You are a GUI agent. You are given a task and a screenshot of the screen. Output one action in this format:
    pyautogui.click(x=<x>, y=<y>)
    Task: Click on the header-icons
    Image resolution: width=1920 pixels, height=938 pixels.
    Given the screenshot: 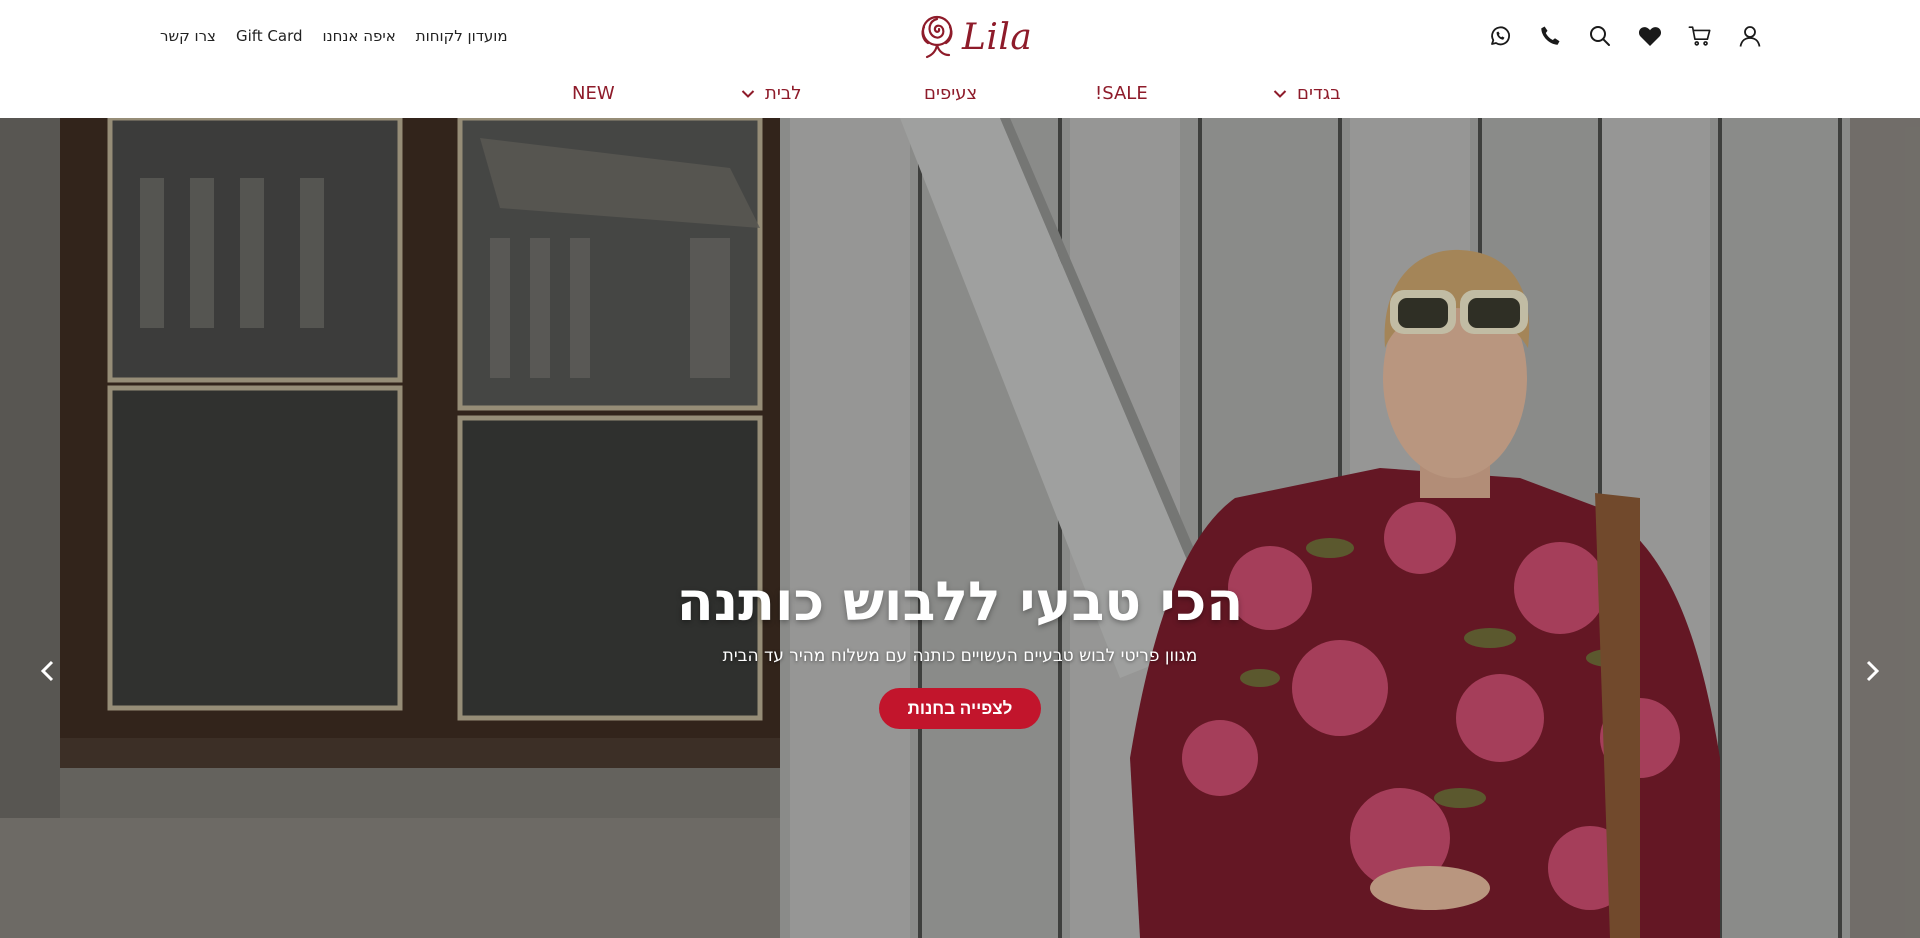 What is the action you would take?
    pyautogui.click(x=1625, y=36)
    